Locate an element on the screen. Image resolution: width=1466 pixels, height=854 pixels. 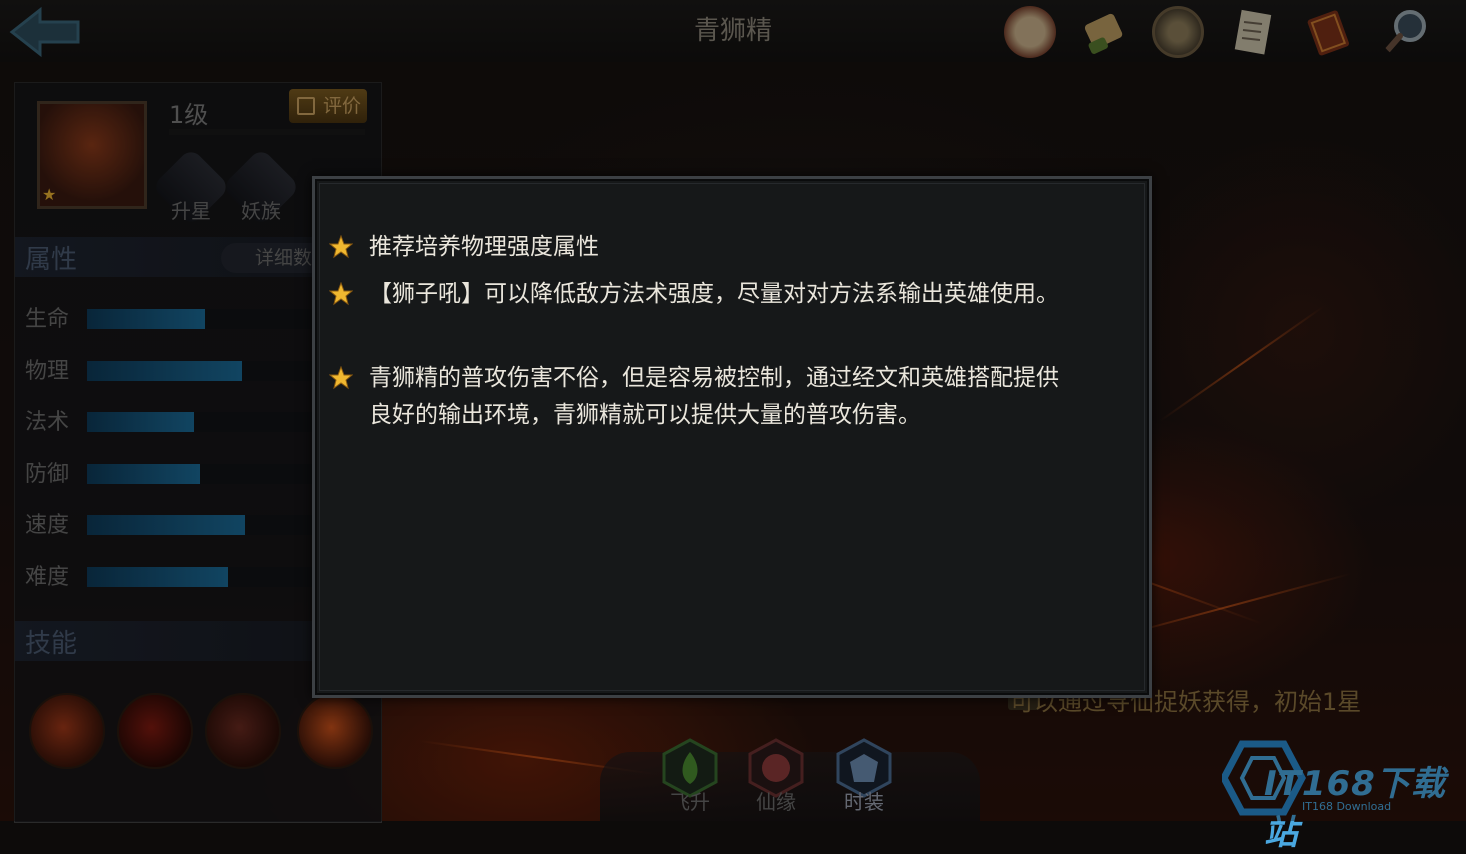
tip-item: 【狮子吼】可以降低敌方法术强度，尽量对对方法系输出英雄使用。 is located at coordinates (698, 294).